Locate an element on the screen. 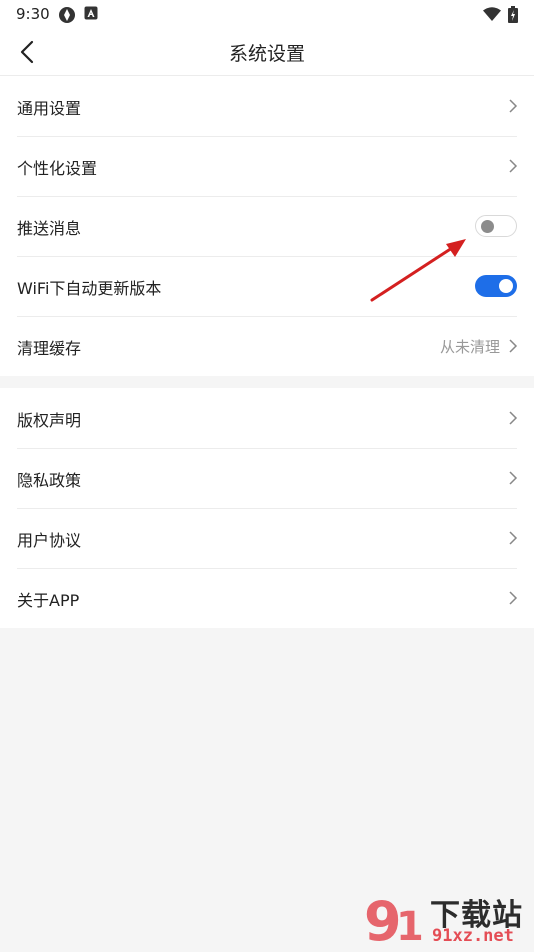 This screenshot has width=534, height=952. setting-label: 清理缓存 is located at coordinates (49, 348).